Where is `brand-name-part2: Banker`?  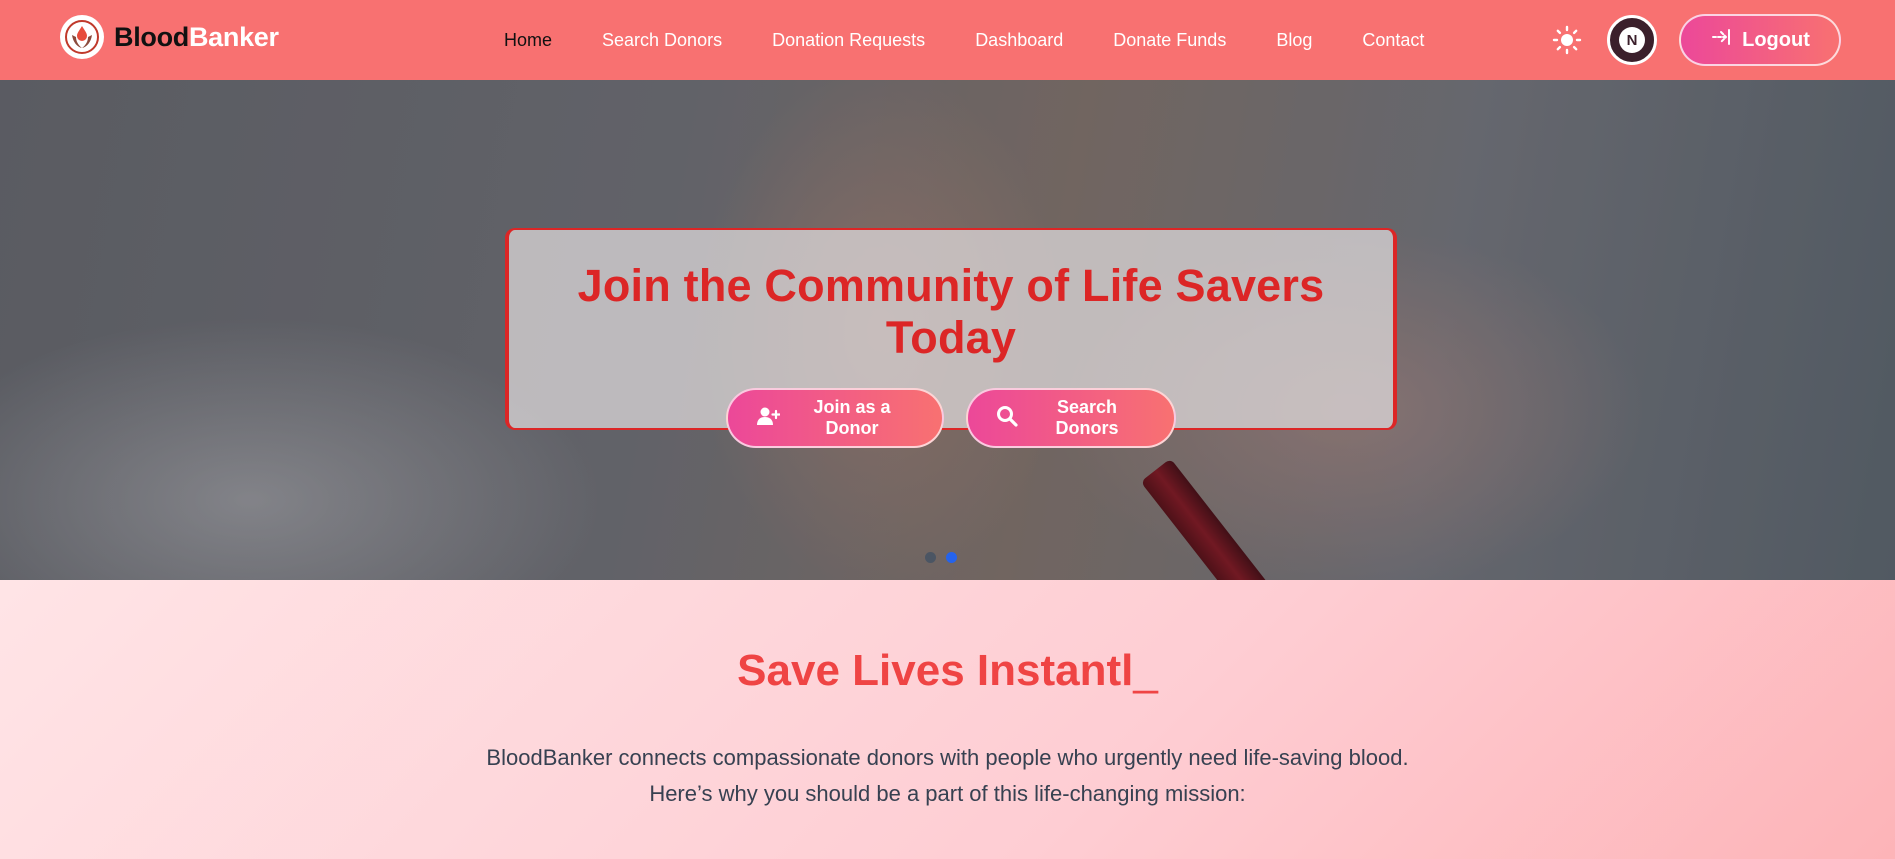 brand-name-part2: Banker is located at coordinates (233, 36).